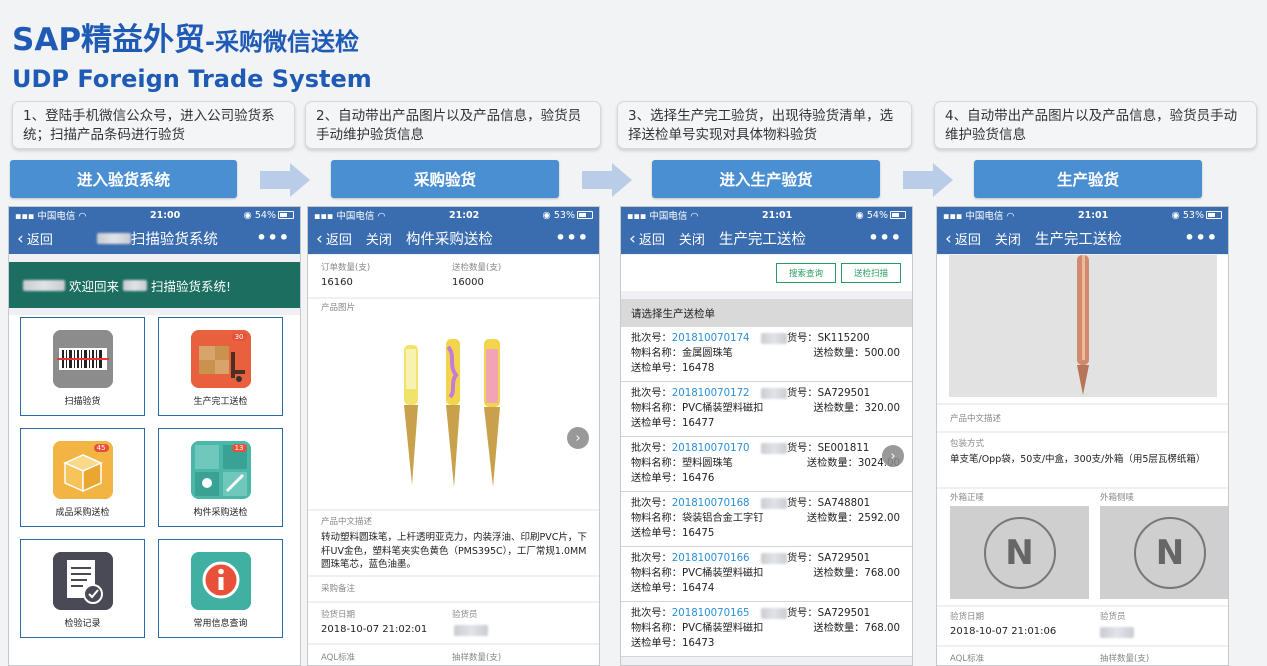  I want to click on tile-label: 扫描验货, so click(82, 402).